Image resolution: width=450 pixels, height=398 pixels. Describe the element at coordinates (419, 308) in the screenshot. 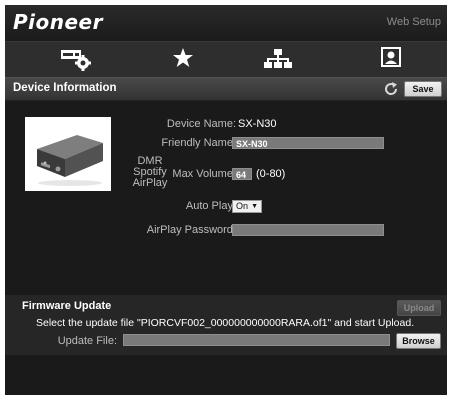

I see `upload-button: Upload` at that location.